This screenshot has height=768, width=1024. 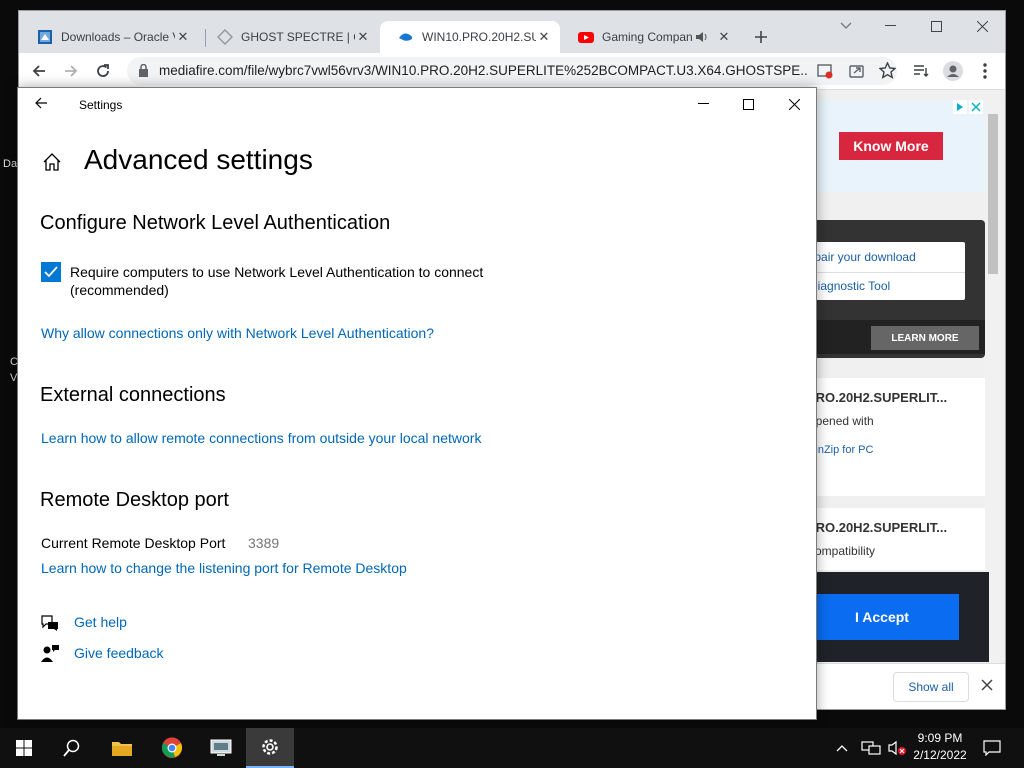 I want to click on divider, so click(x=882, y=272).